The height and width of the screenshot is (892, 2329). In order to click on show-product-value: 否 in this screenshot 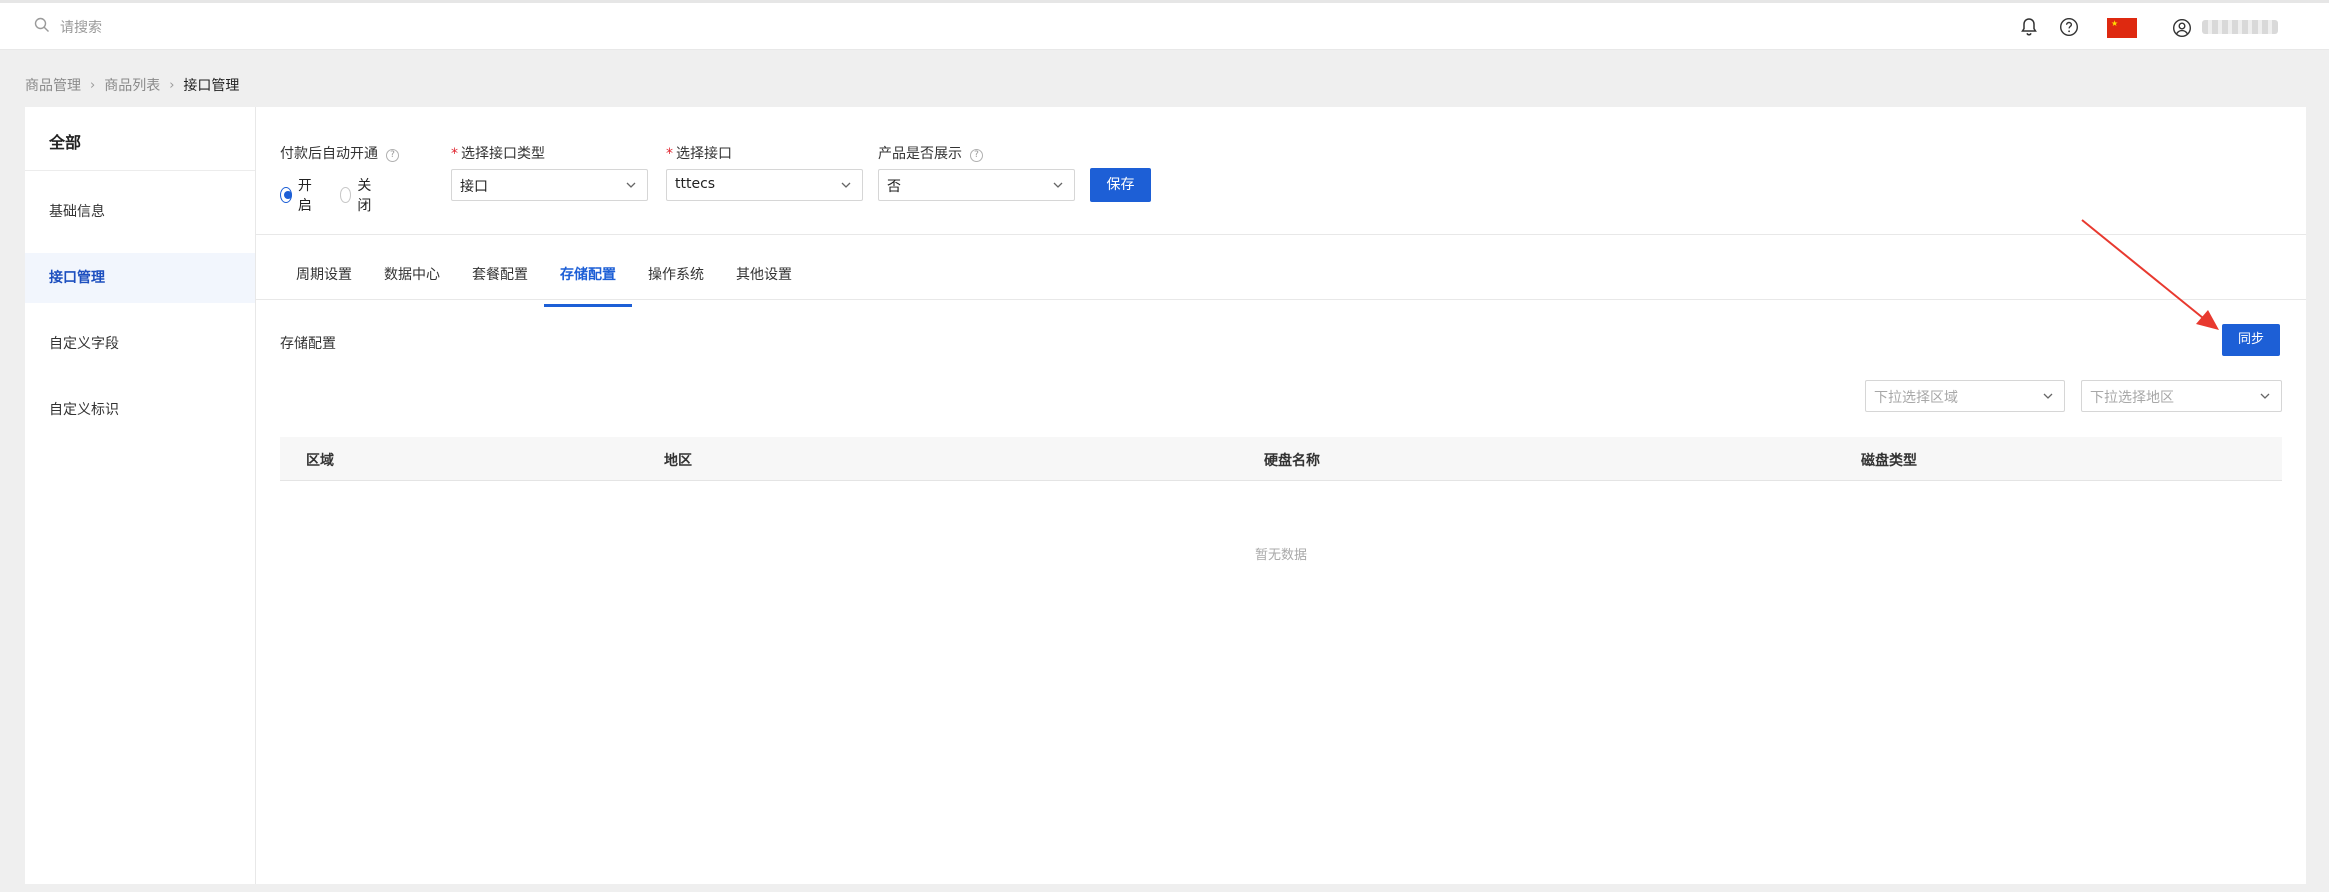, I will do `click(894, 187)`.